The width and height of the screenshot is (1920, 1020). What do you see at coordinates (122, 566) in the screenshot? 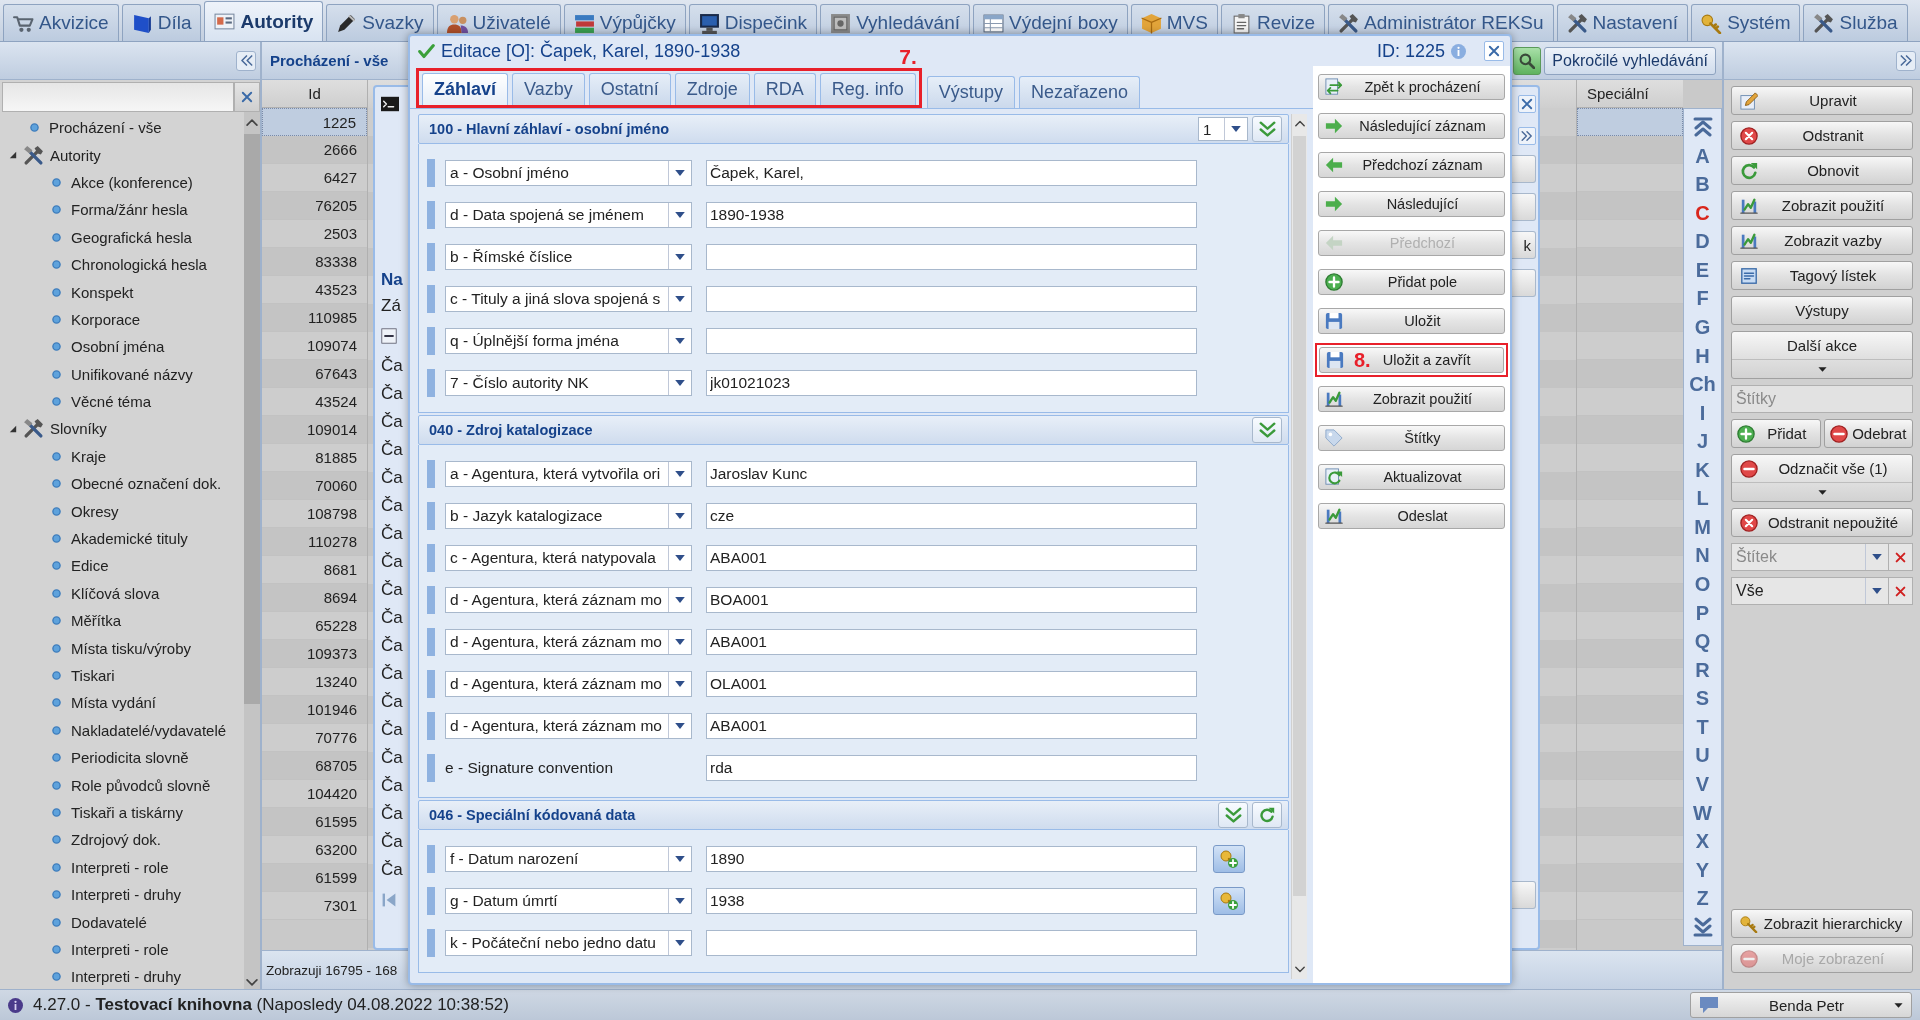
I see `tree-item: Edice` at bounding box center [122, 566].